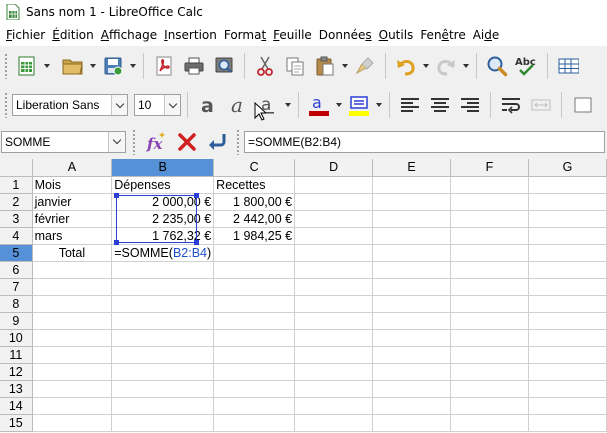 This screenshot has height=433, width=607. I want to click on cell-a2: janvier, so click(72, 202).